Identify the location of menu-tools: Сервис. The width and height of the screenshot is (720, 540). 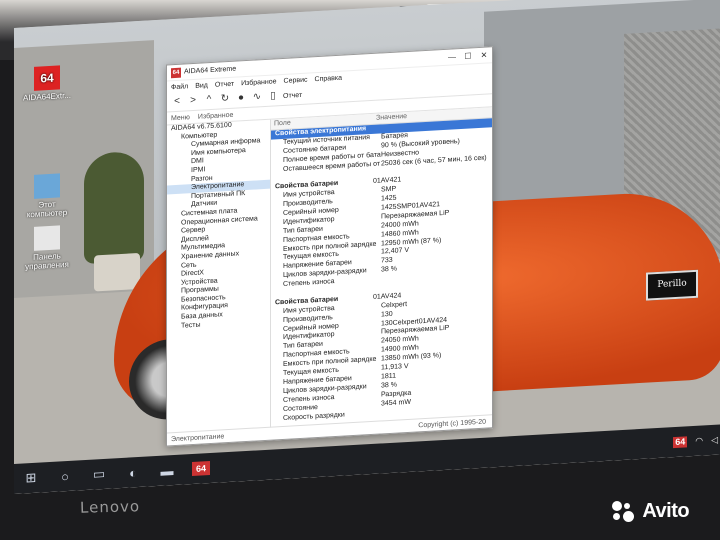
(296, 80).